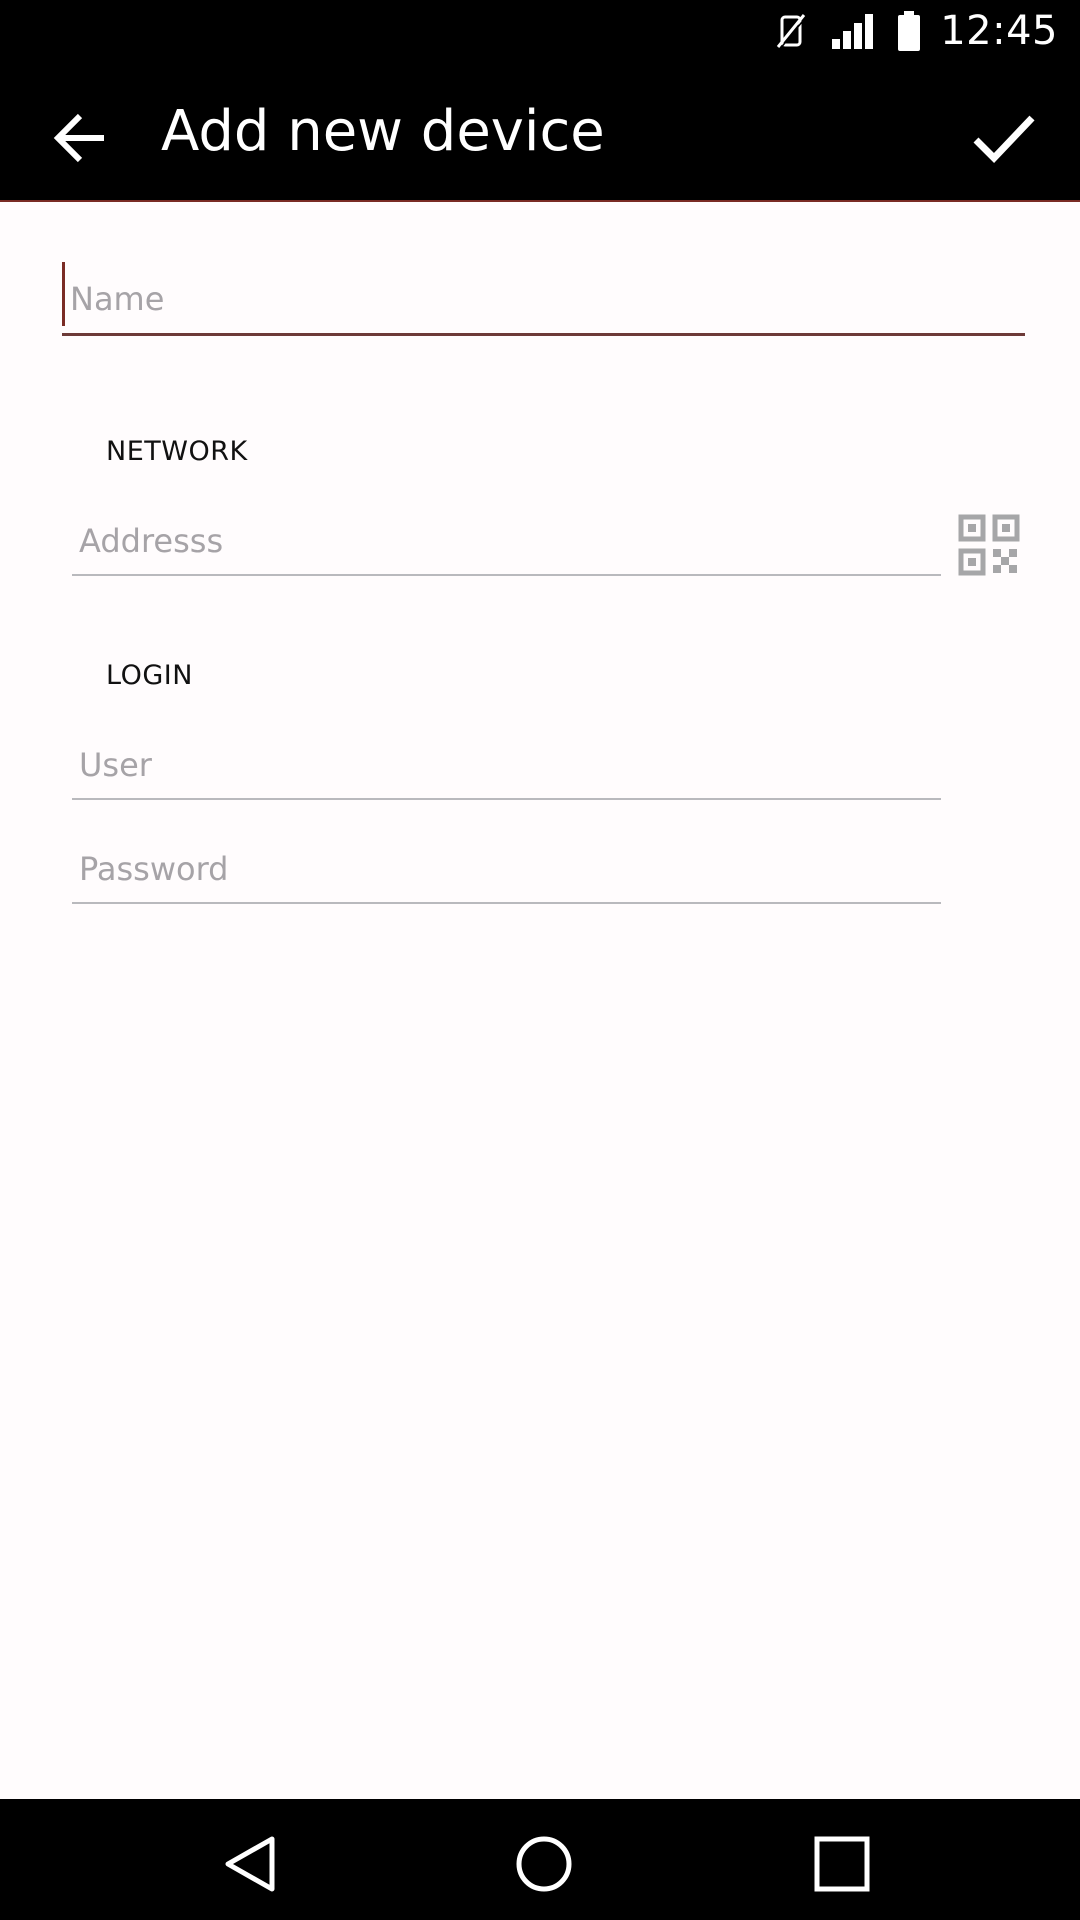 This screenshot has width=1080, height=1920. I want to click on arrow-back-icon, so click(78, 138).